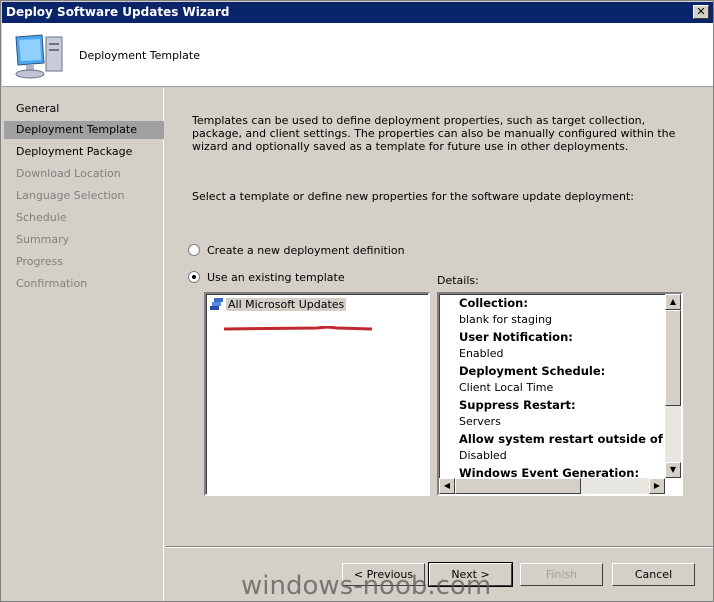  Describe the element at coordinates (68, 173) in the screenshot. I see `step-download-location: Download Location` at that location.